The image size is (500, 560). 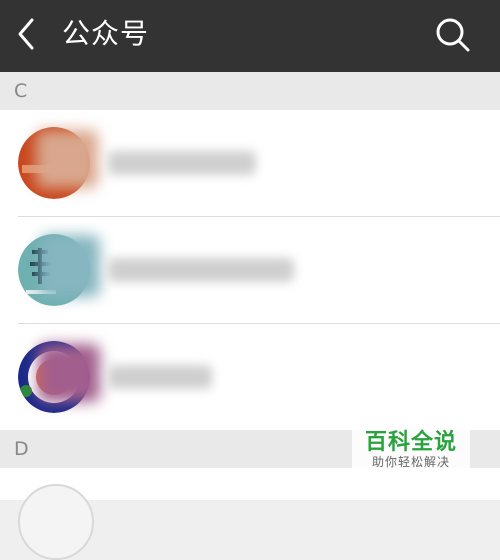 What do you see at coordinates (21, 91) in the screenshot?
I see `section-letter: C` at bounding box center [21, 91].